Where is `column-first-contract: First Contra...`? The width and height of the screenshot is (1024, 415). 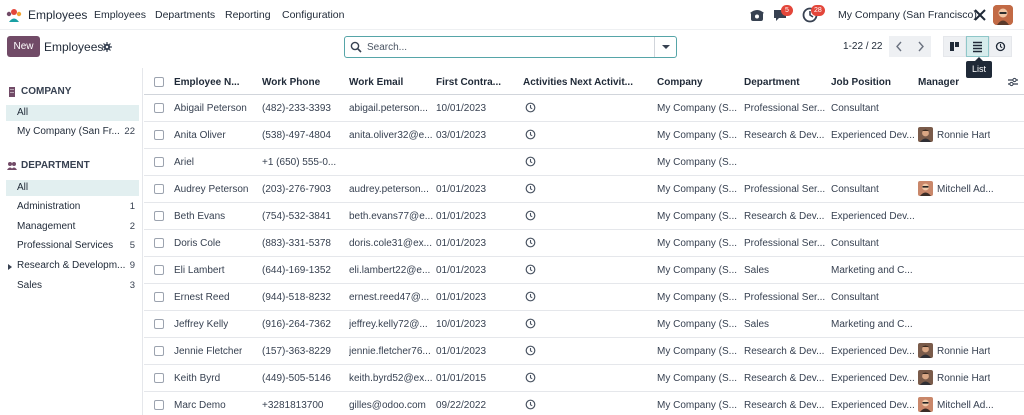 column-first-contract: First Contra... is located at coordinates (468, 82).